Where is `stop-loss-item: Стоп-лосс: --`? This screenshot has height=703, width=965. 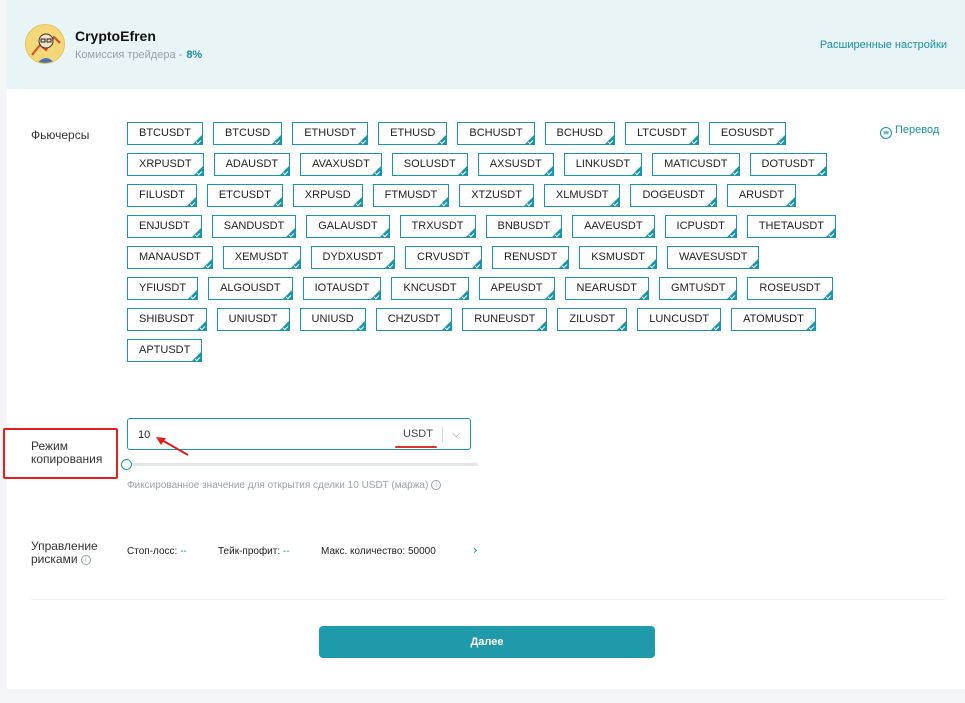 stop-loss-item: Стоп-лосс: -- is located at coordinates (157, 551).